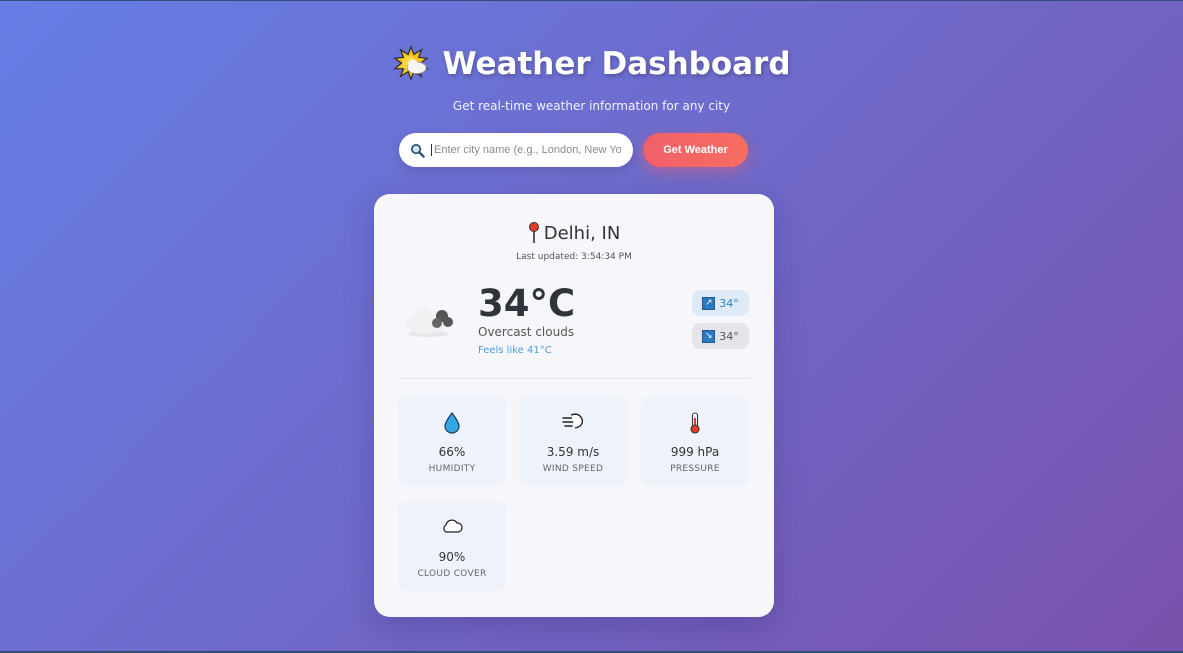 The width and height of the screenshot is (1183, 653). I want to click on max-temp-value: 34°, so click(729, 303).